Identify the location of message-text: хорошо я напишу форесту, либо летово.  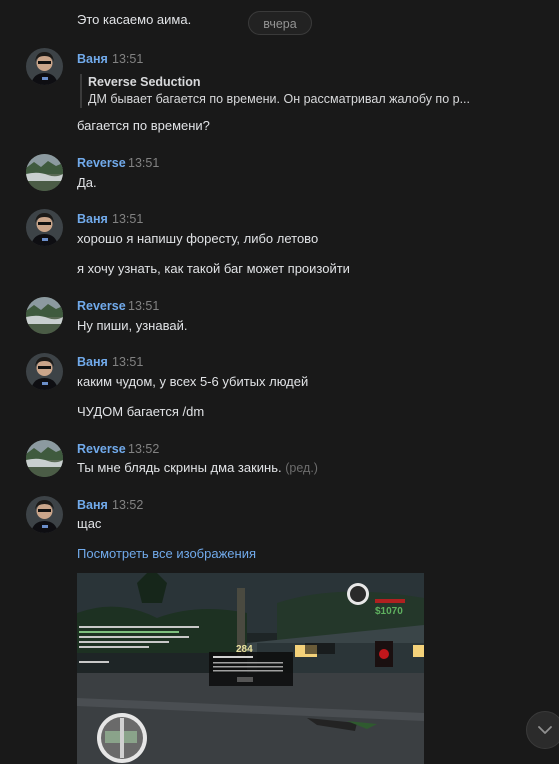
(198, 238).